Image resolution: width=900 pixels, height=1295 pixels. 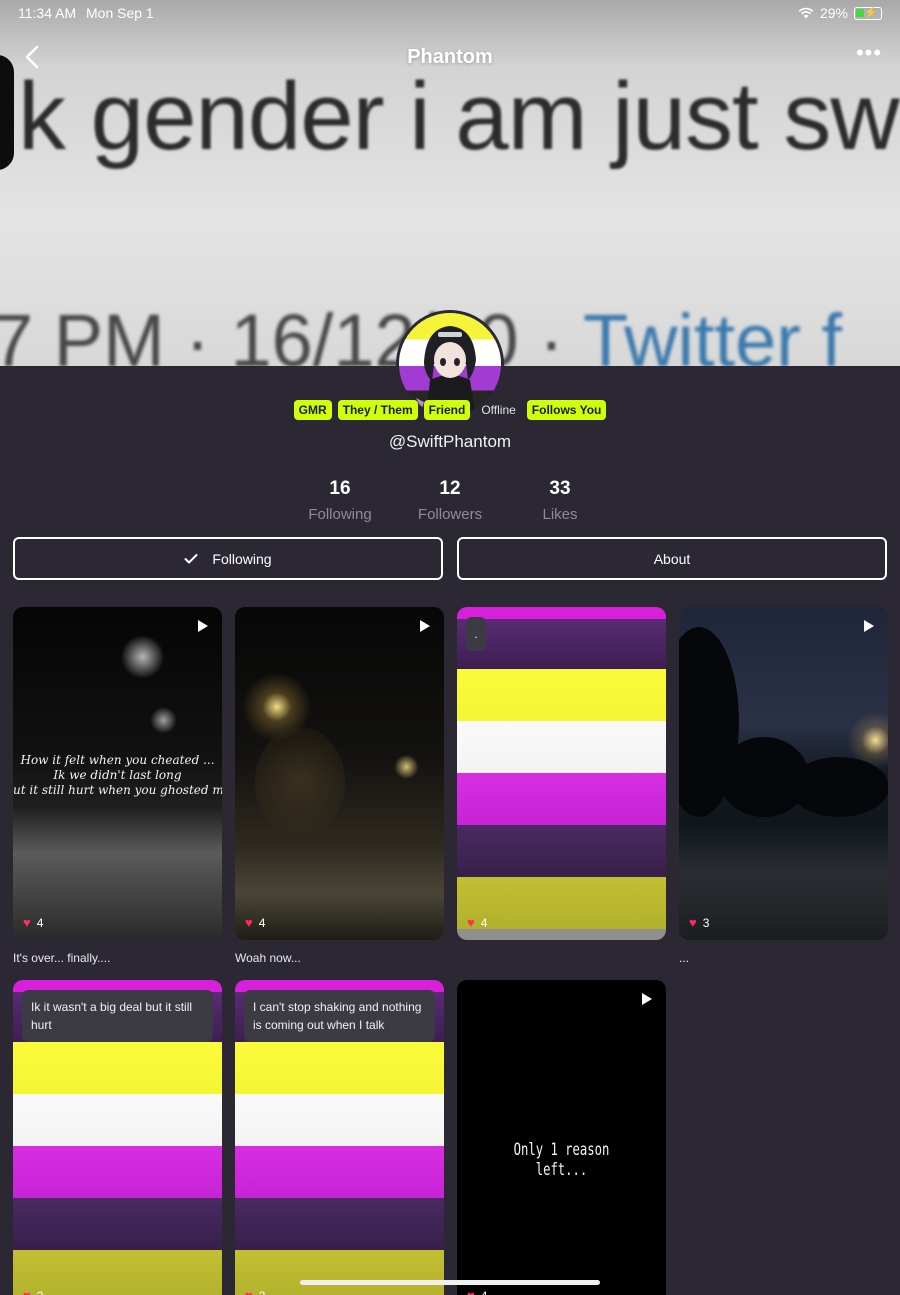 What do you see at coordinates (450, 488) in the screenshot?
I see `stat-value: 12` at bounding box center [450, 488].